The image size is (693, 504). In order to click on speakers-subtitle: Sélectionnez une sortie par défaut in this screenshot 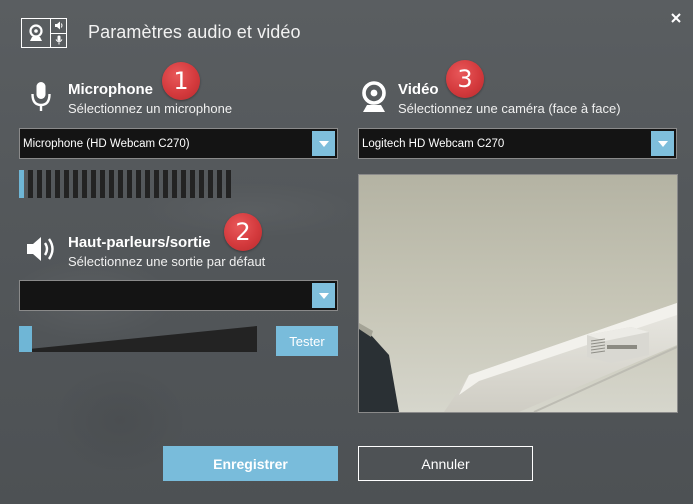, I will do `click(167, 261)`.